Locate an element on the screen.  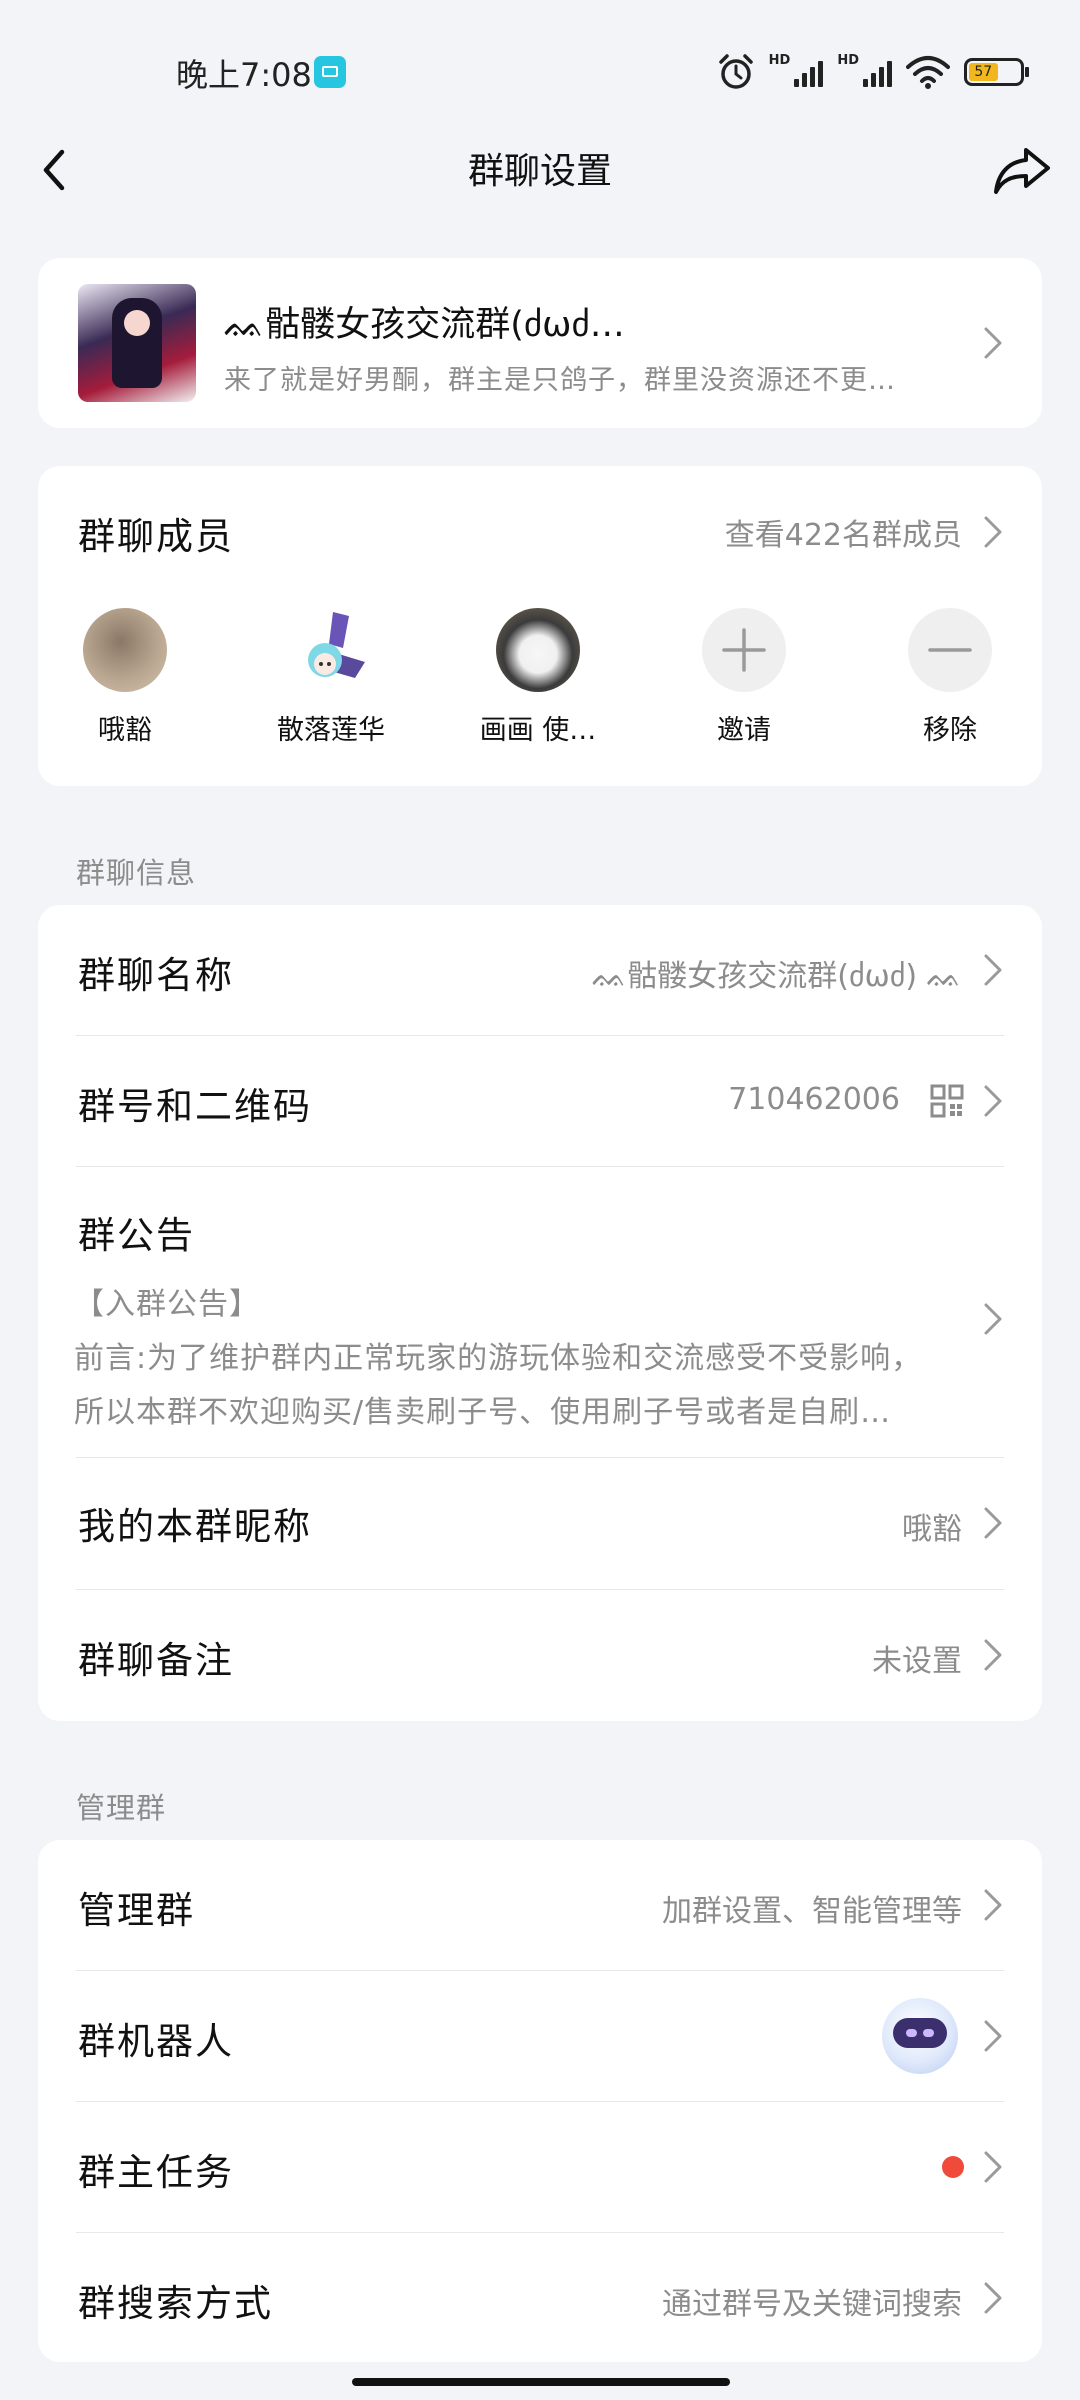
group-number-qrcode-row: 群号和二维码 710462006 is located at coordinates (540, 1101).